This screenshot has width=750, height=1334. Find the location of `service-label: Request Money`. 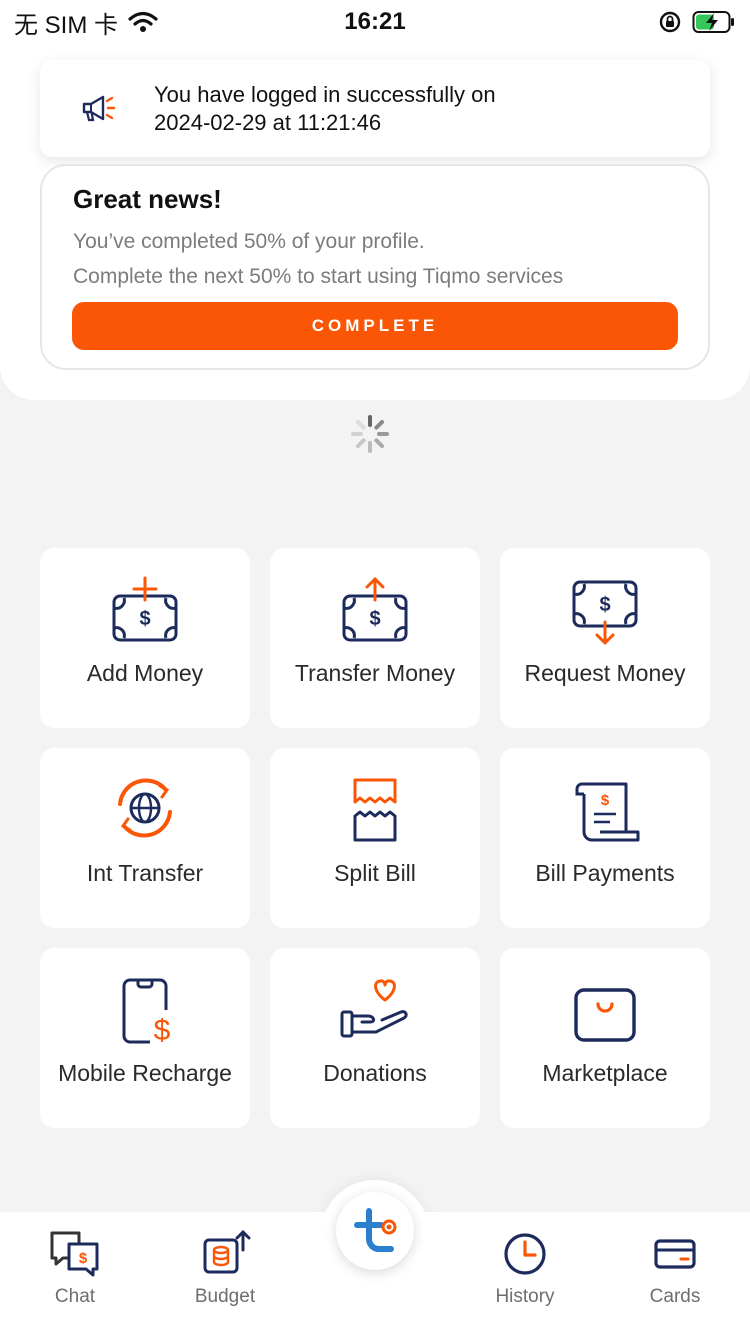

service-label: Request Money is located at coordinates (605, 673).